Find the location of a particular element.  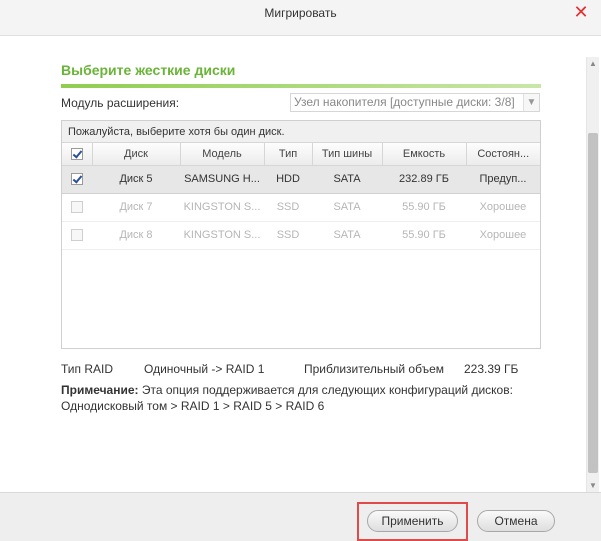

raid-type-label: Тип RAID is located at coordinates (87, 369).